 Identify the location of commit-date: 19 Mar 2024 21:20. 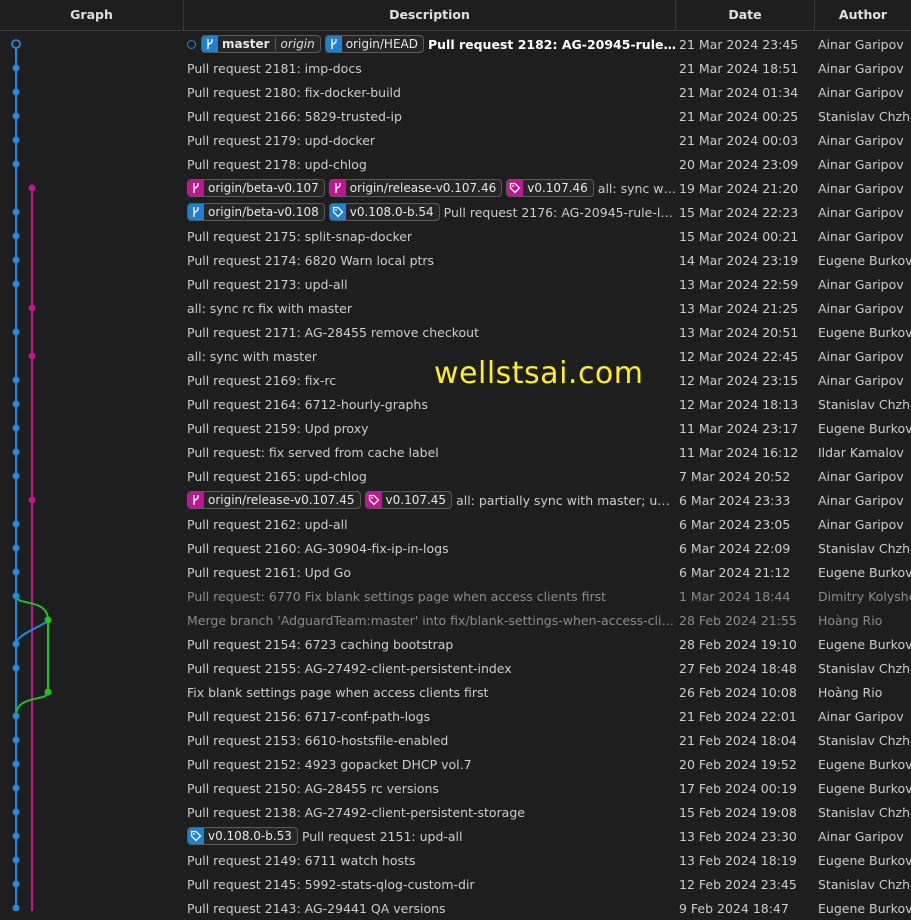
(739, 188).